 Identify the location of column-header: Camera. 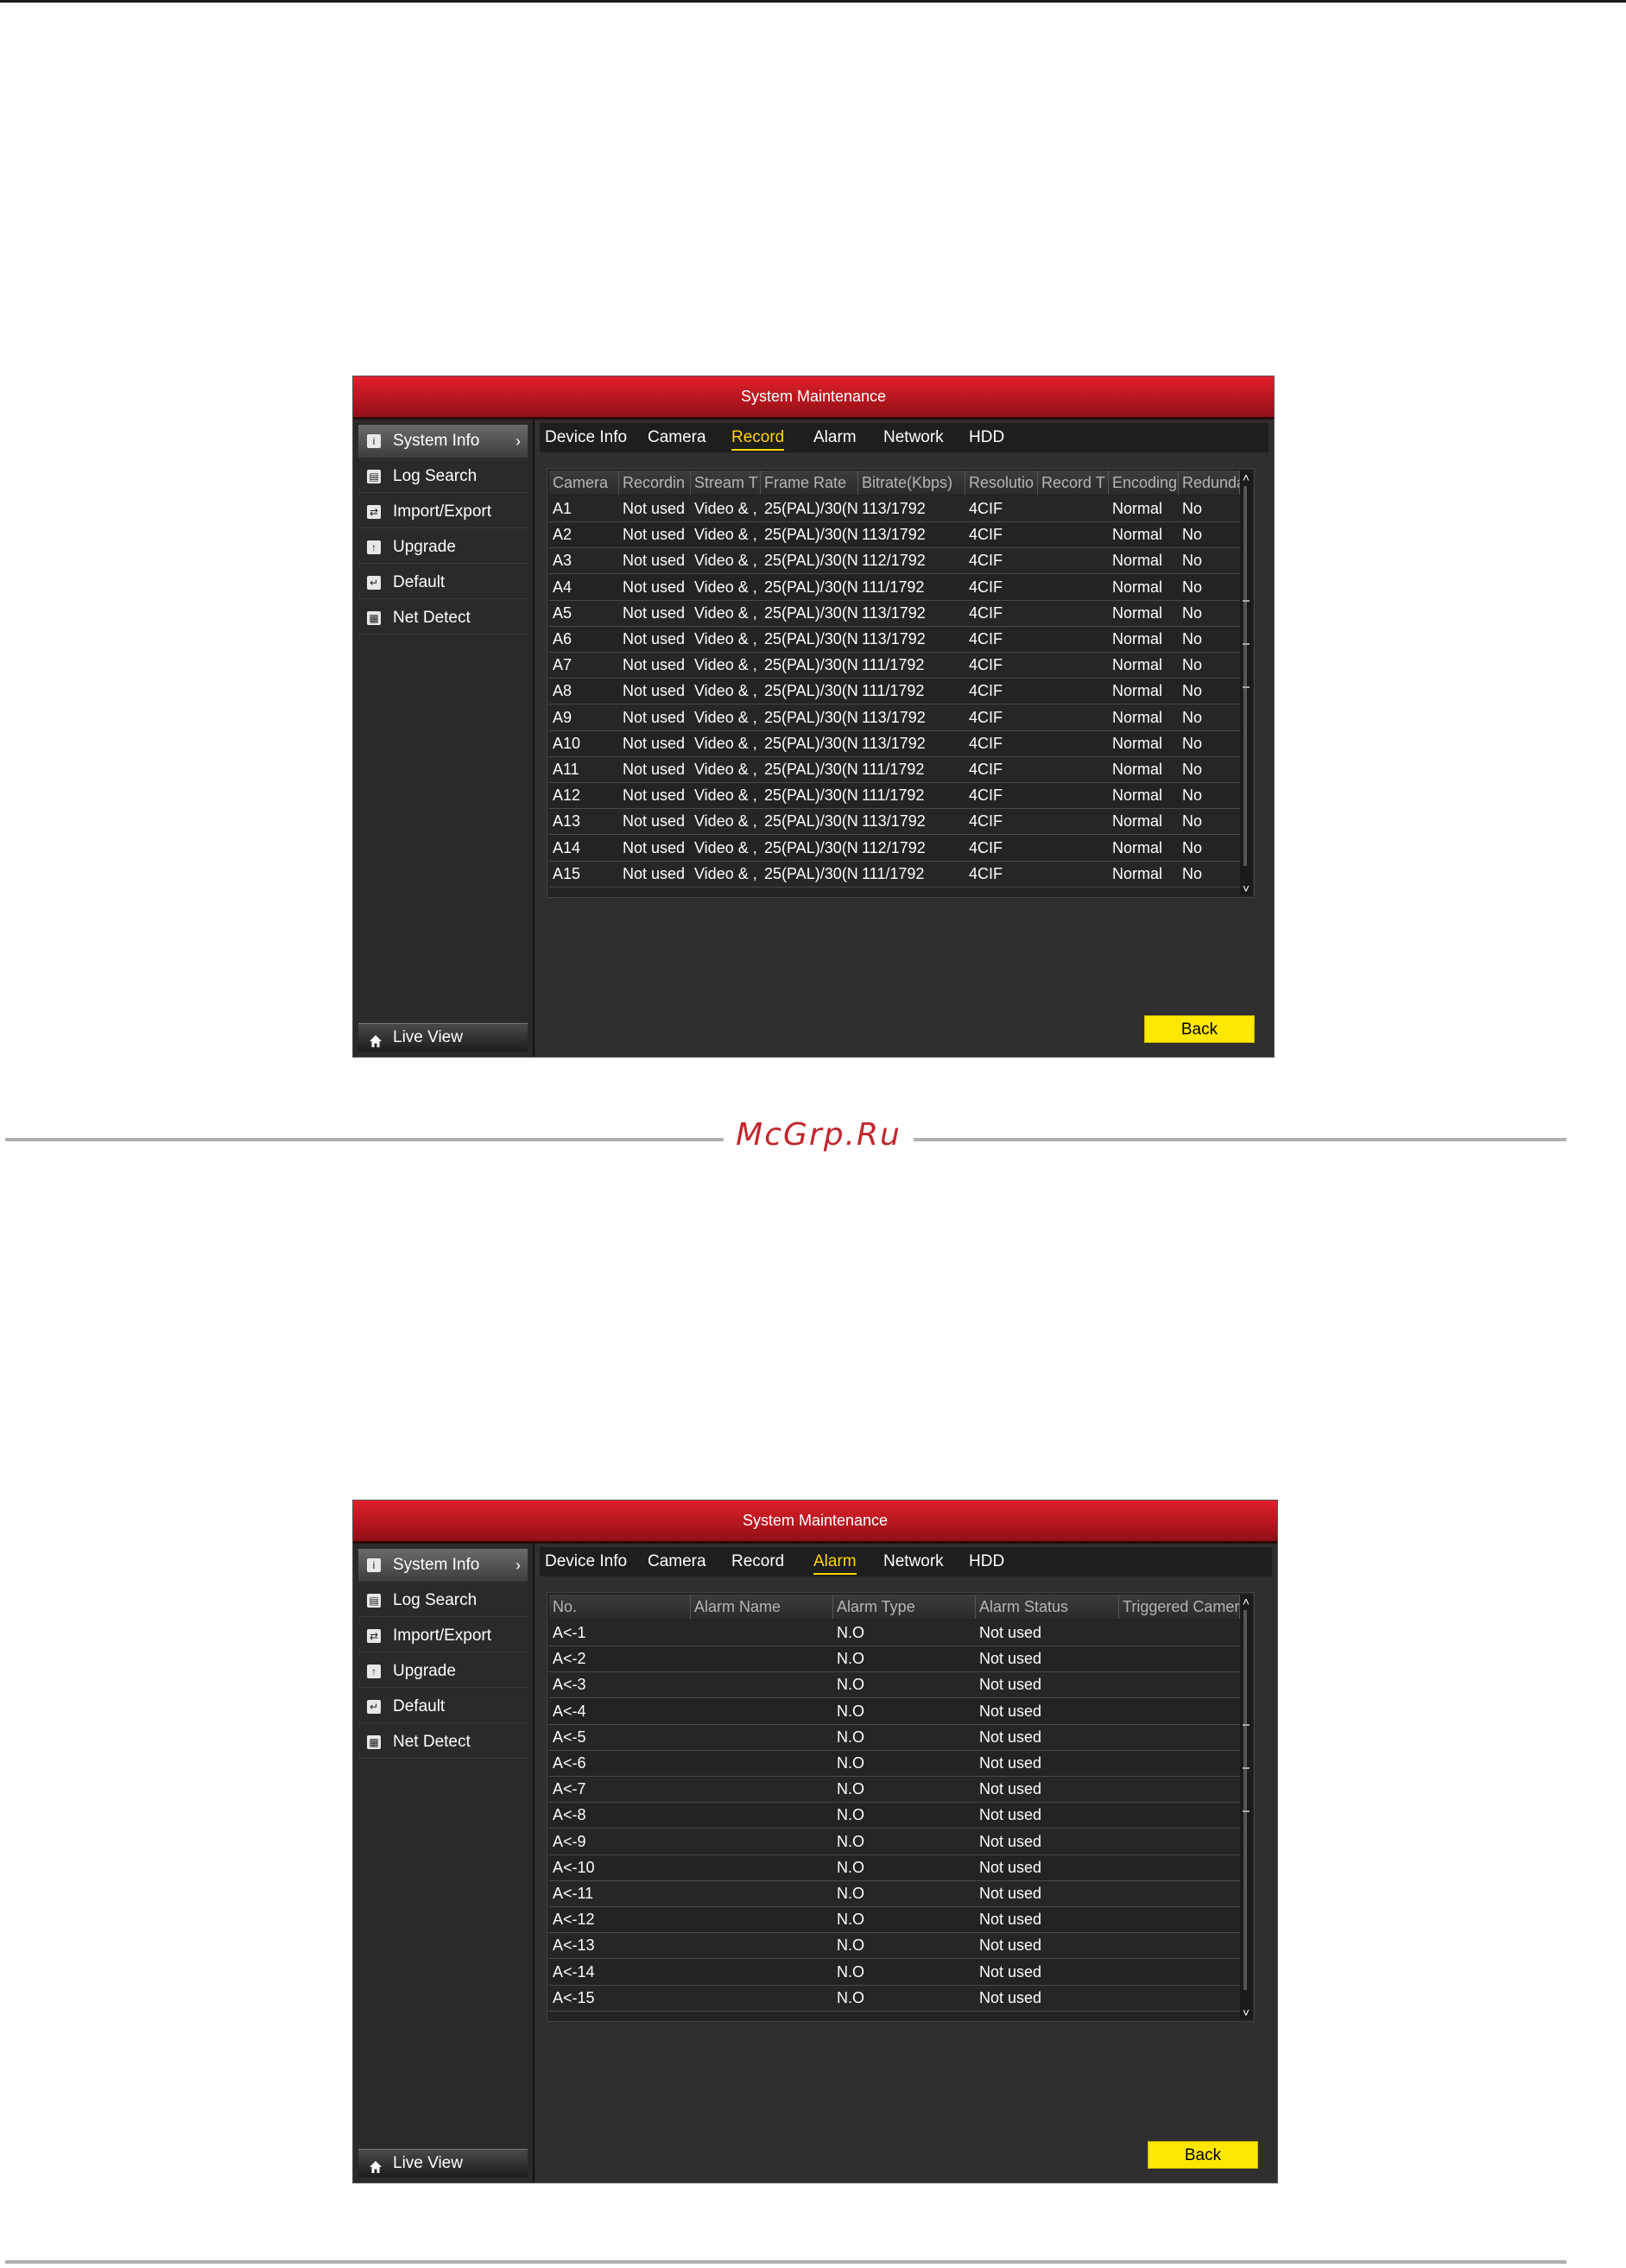
(584, 483).